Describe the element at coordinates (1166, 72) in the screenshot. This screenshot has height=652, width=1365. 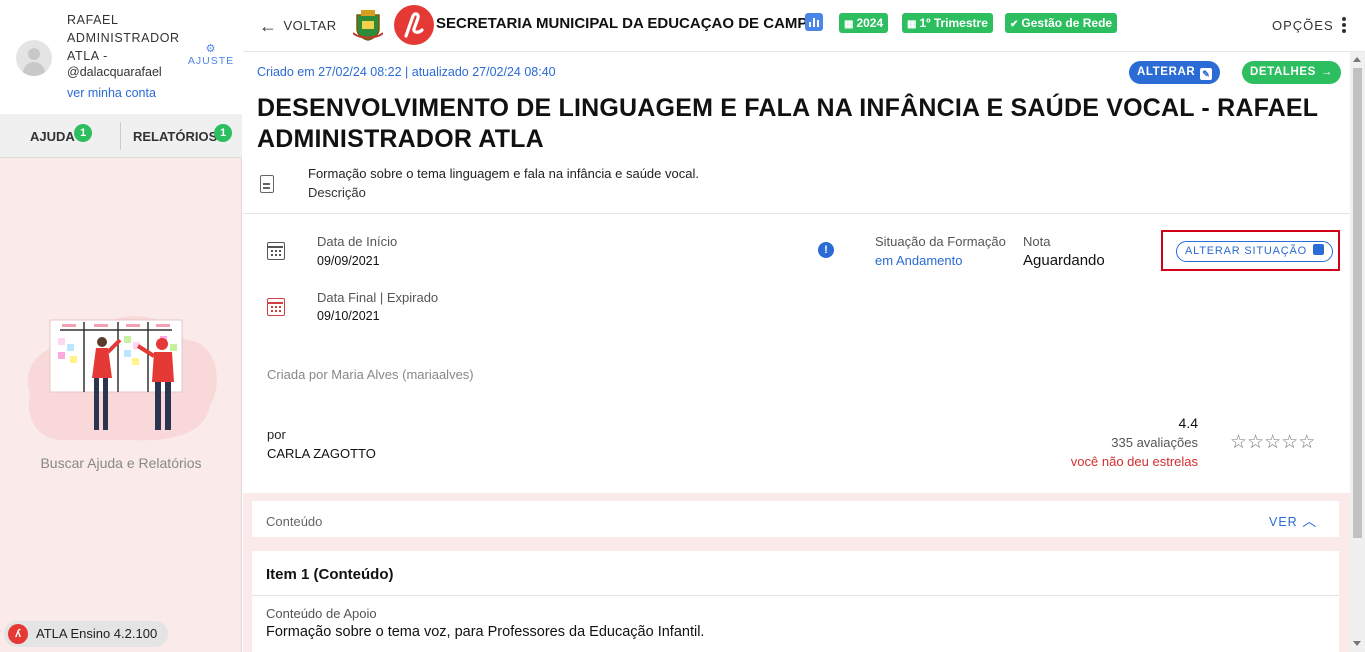
I see `edit-button-label: ALTERAR` at that location.